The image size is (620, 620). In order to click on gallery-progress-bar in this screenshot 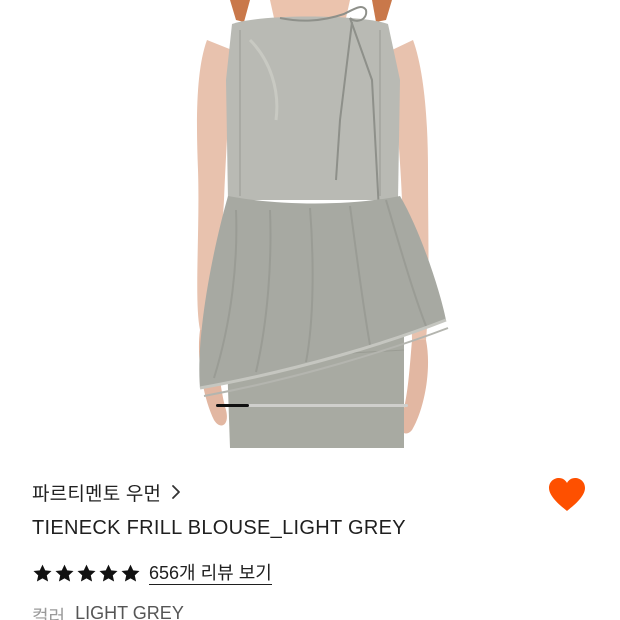, I will do `click(312, 405)`.